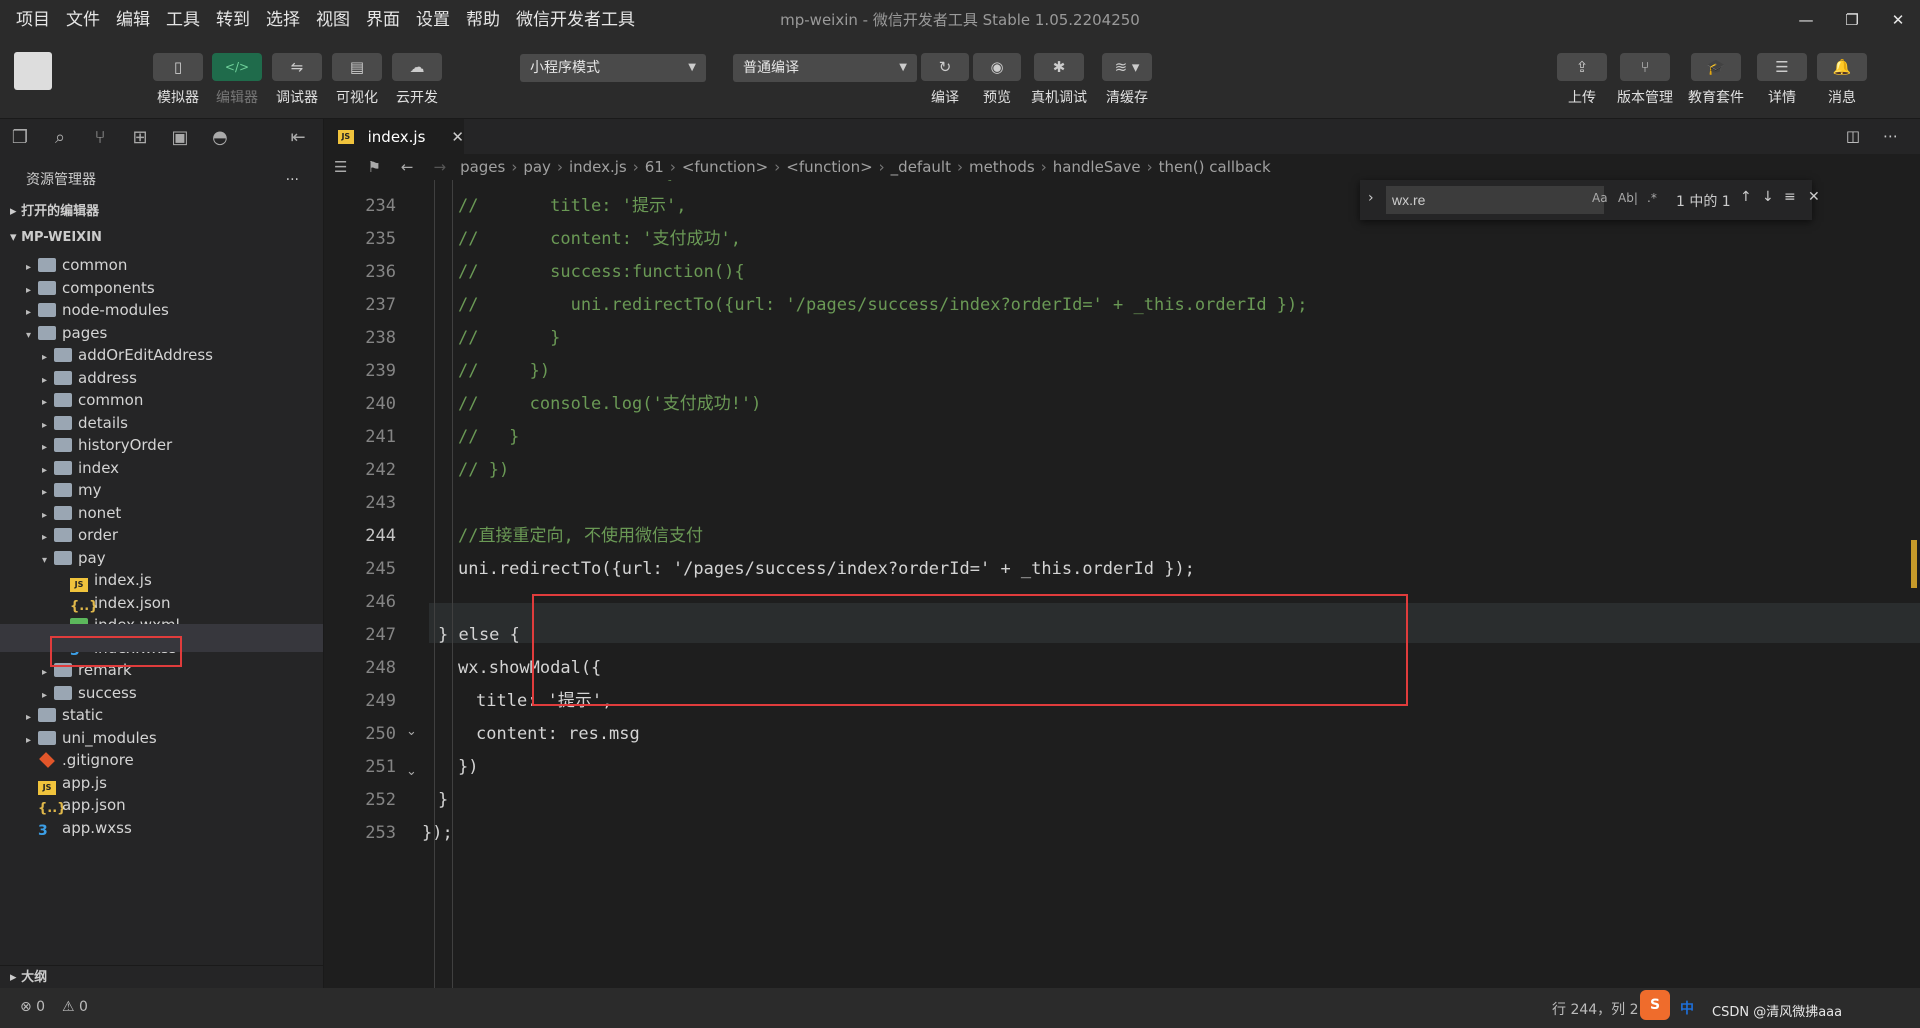 The image size is (1920, 1028). What do you see at coordinates (1127, 80) in the screenshot?
I see `clear-cache-button: ≋ ▾ 清缓存` at bounding box center [1127, 80].